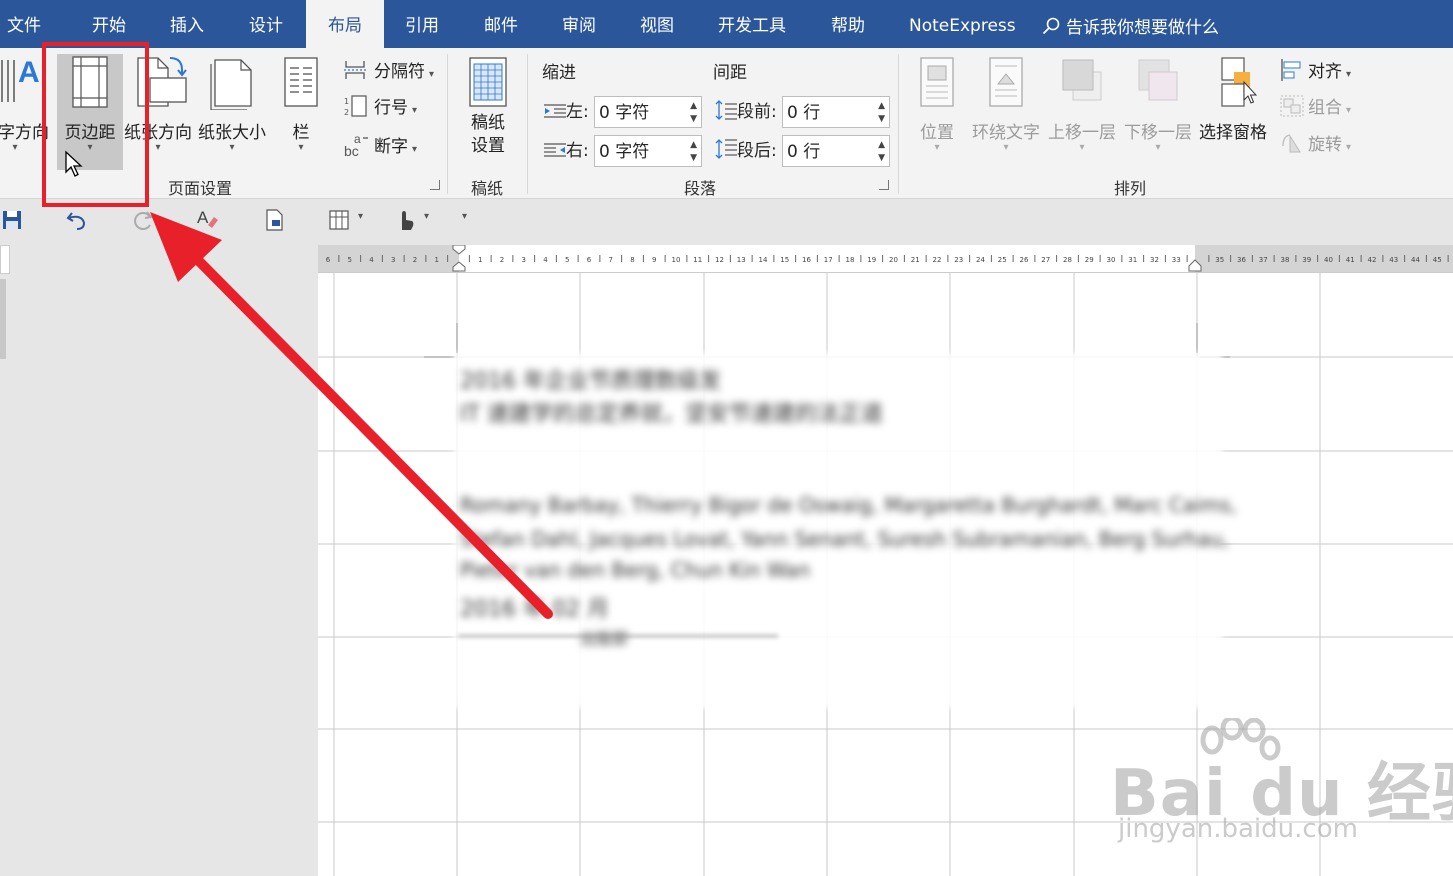  Describe the element at coordinates (20, 79) in the screenshot. I see `text-direction-icon: A` at that location.